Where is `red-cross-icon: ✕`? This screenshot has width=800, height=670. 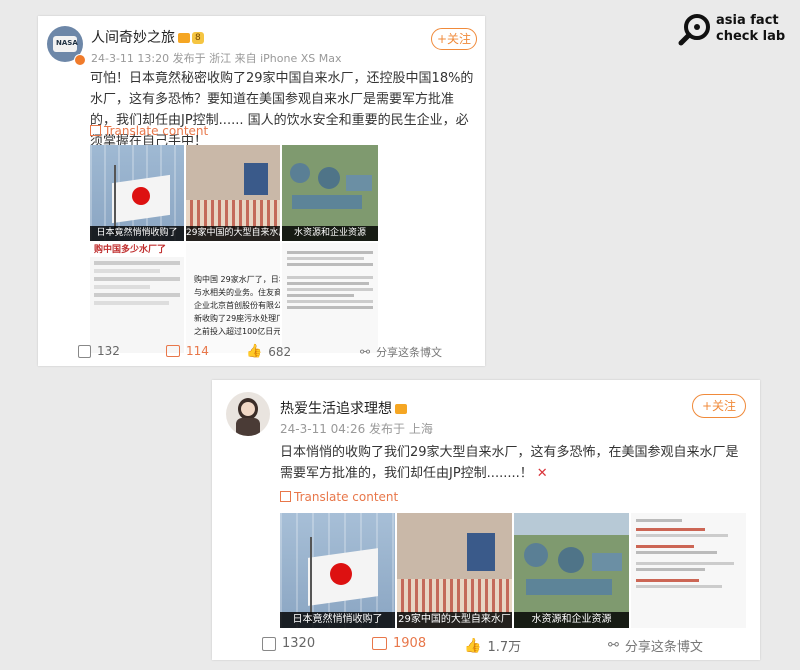
red-cross-icon: ✕ is located at coordinates (542, 473).